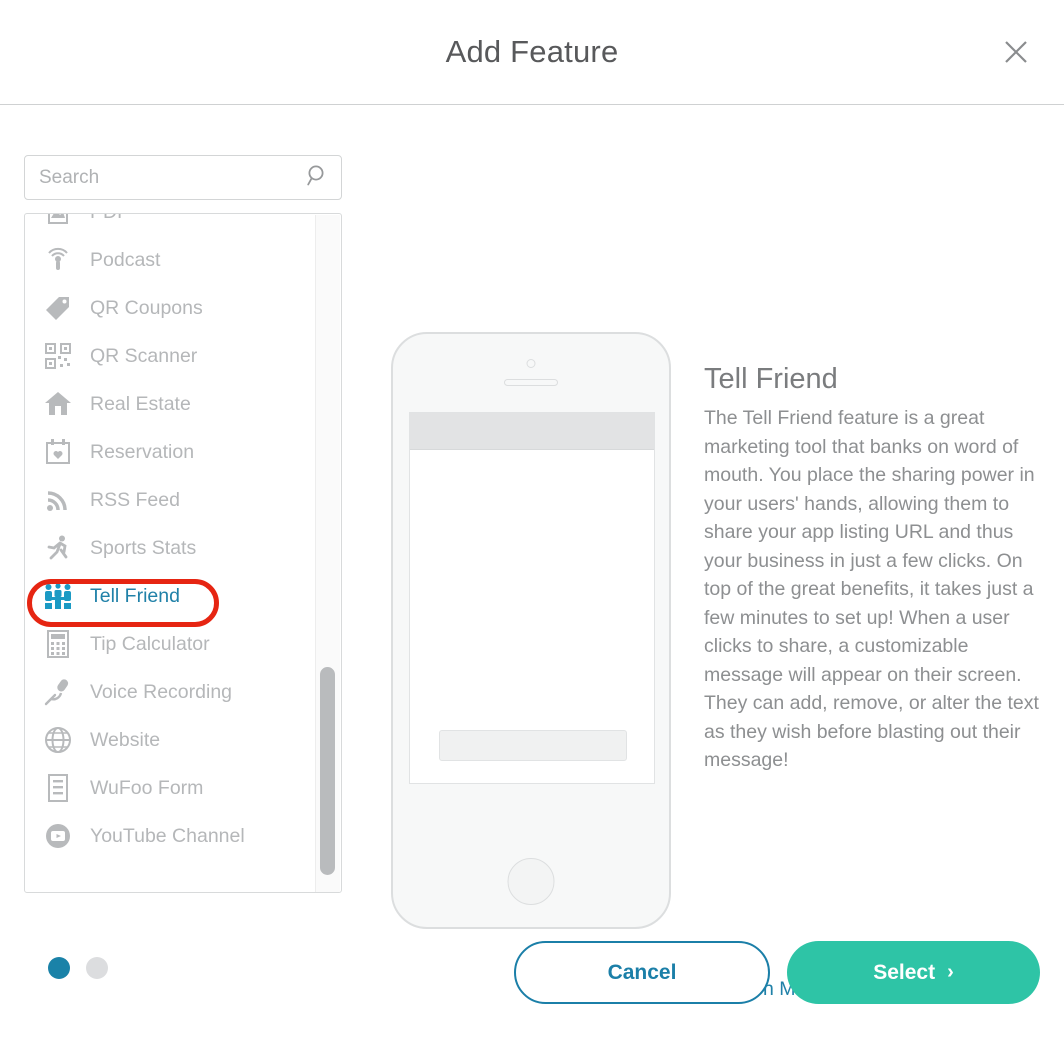 The height and width of the screenshot is (1038, 1064). I want to click on feature-list-item-label: Tell Friend, so click(135, 595).